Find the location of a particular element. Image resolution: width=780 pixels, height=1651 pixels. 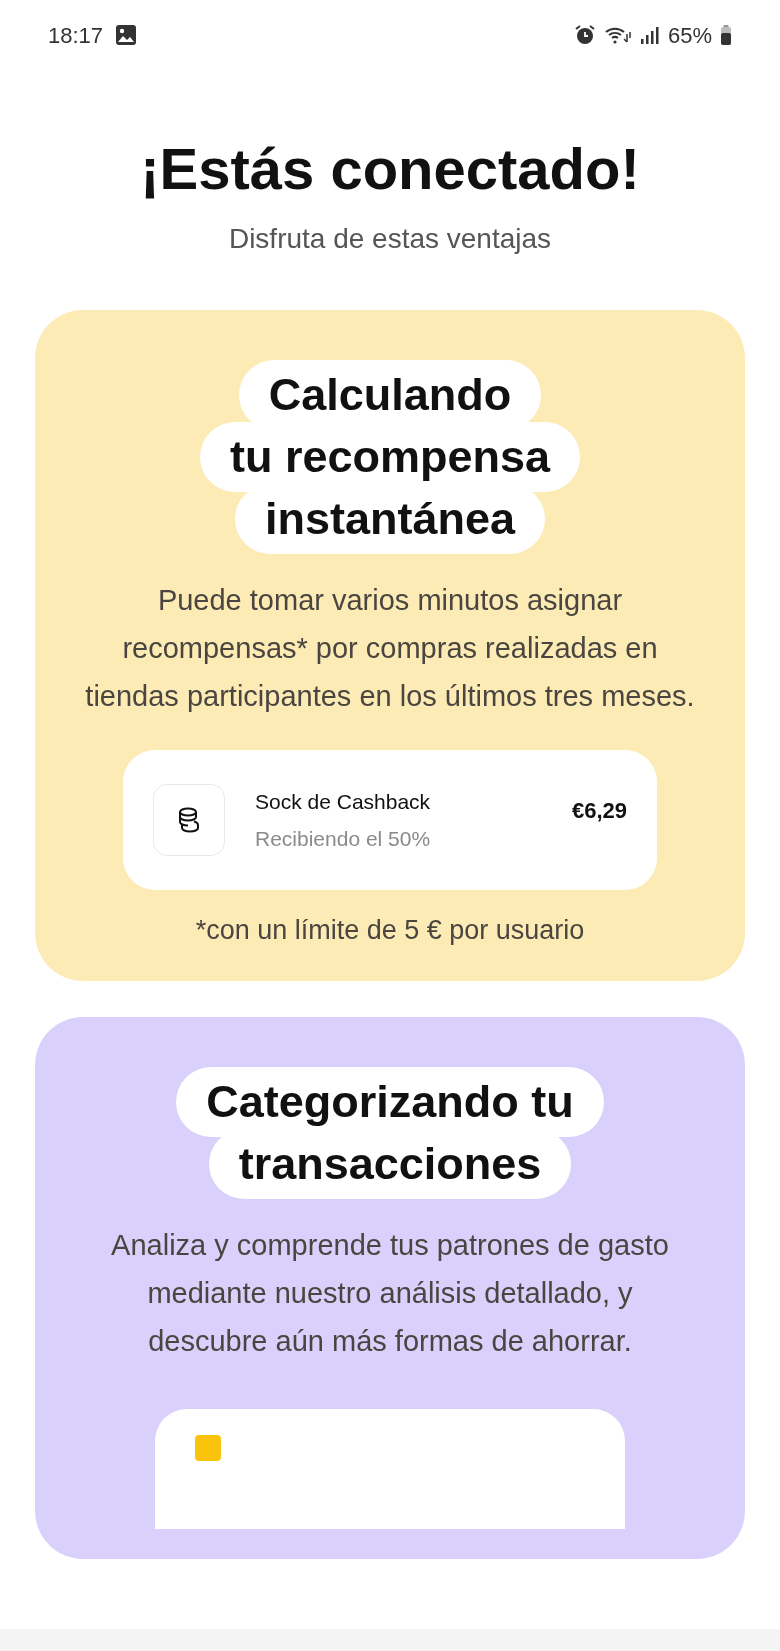

clock-time: 18:17 is located at coordinates (76, 35).